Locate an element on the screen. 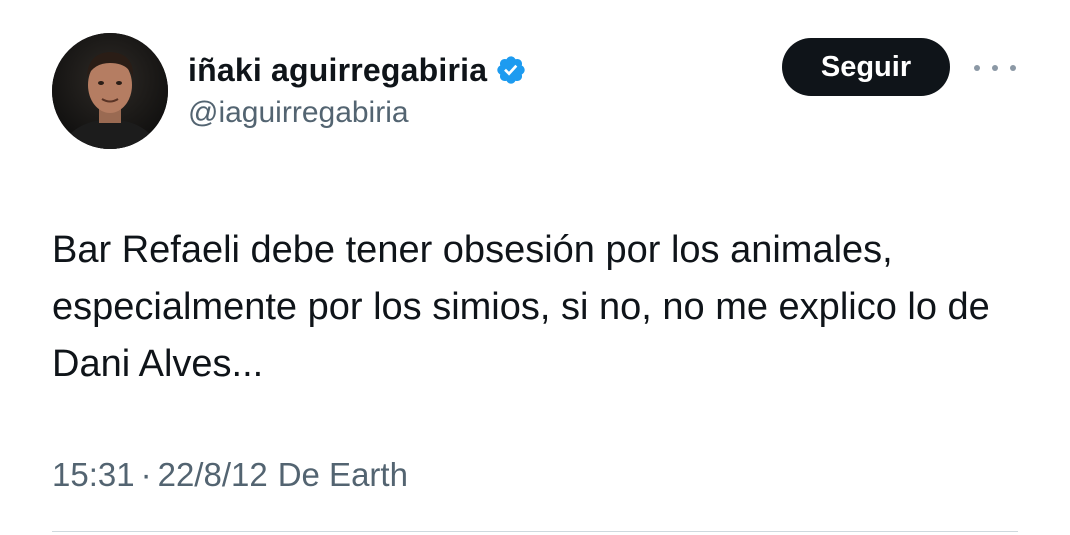 This screenshot has height=535, width=1070. verified-badge-icon is located at coordinates (511, 70).